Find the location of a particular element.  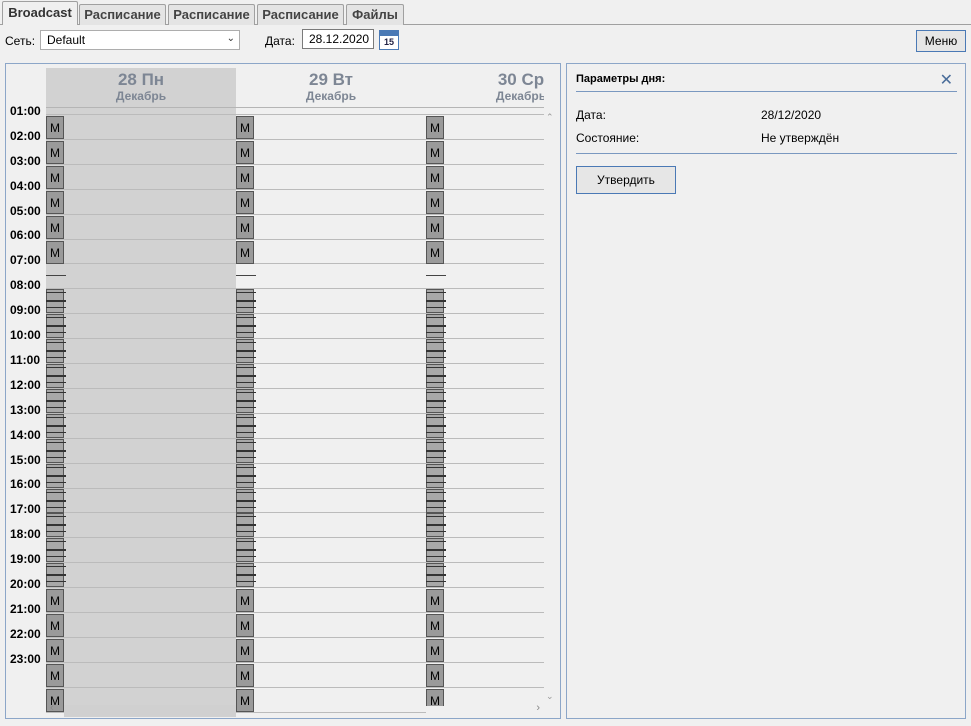

chevron-up-icon: ⌃ is located at coordinates (550, 117).